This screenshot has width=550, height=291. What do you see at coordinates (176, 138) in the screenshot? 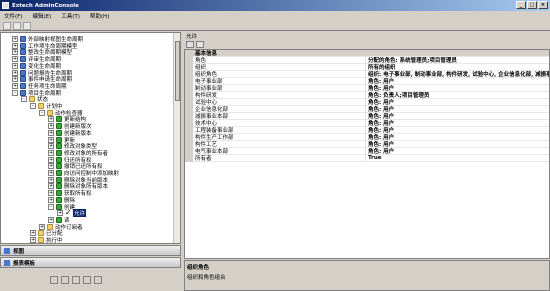
I see `tree-scrollbar` at bounding box center [176, 138].